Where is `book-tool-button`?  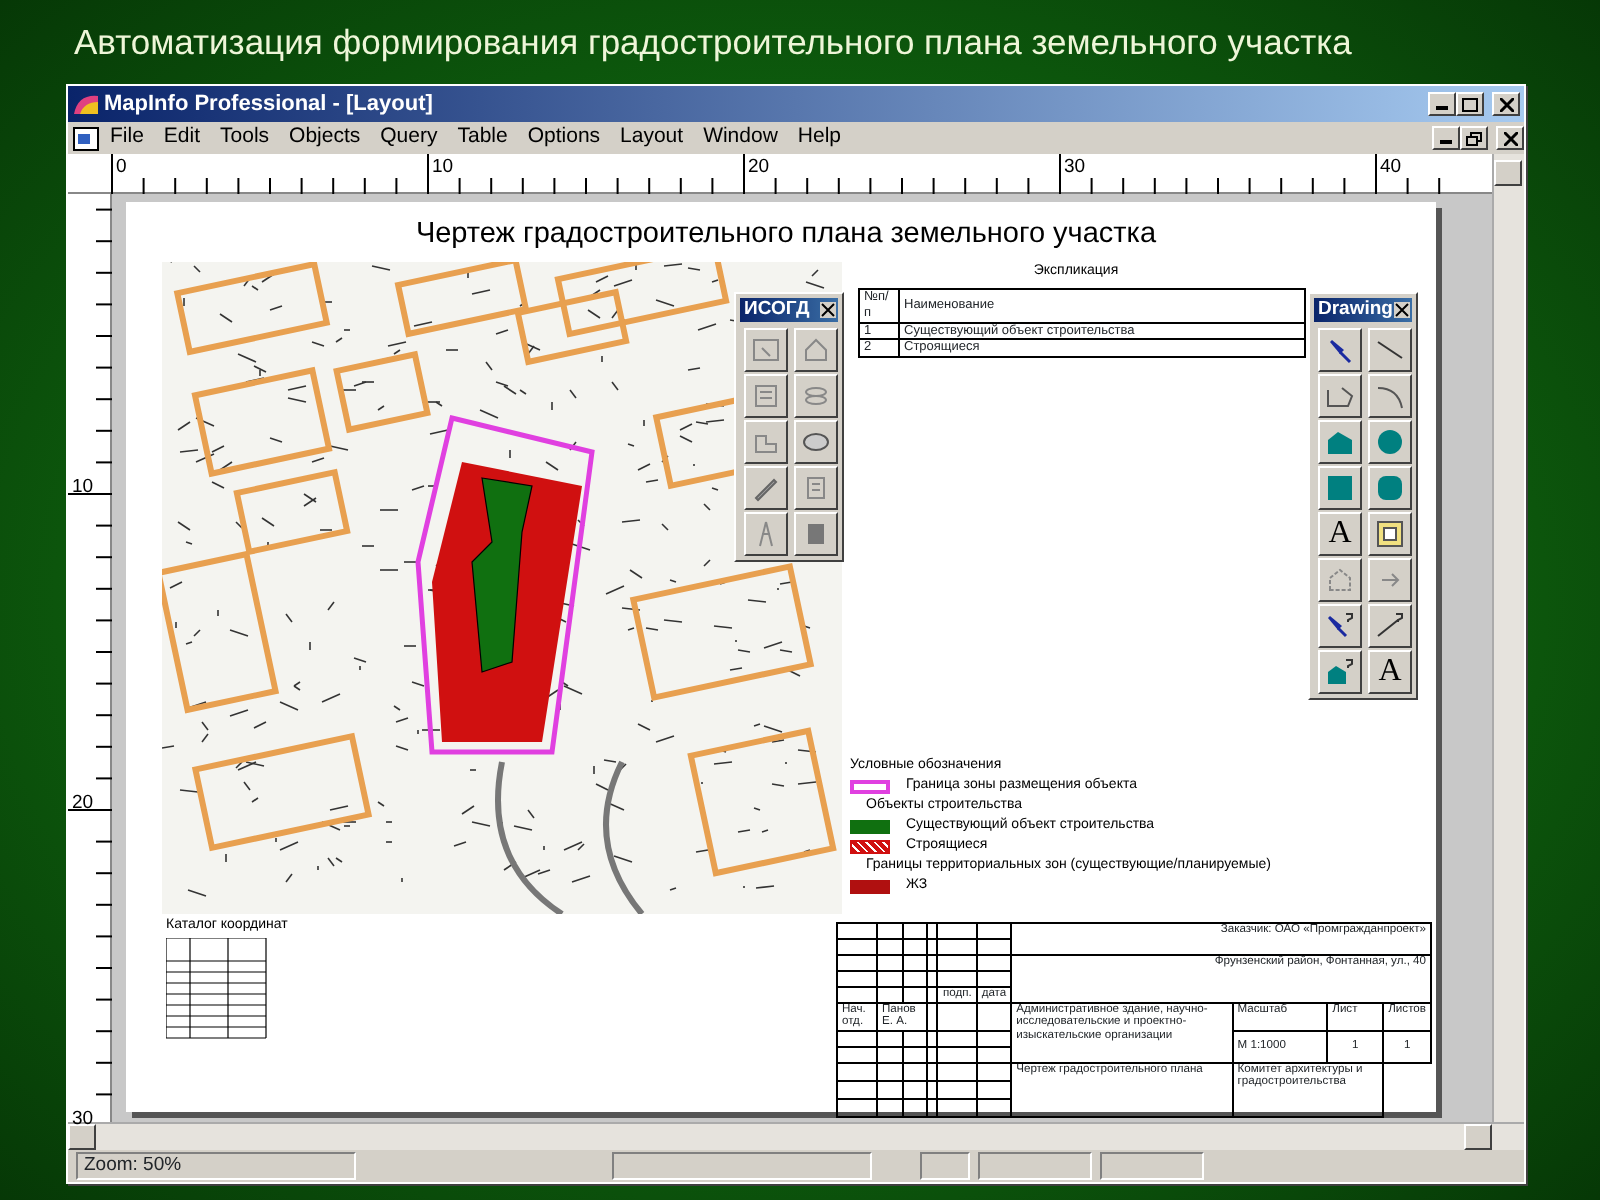 book-tool-button is located at coordinates (816, 534).